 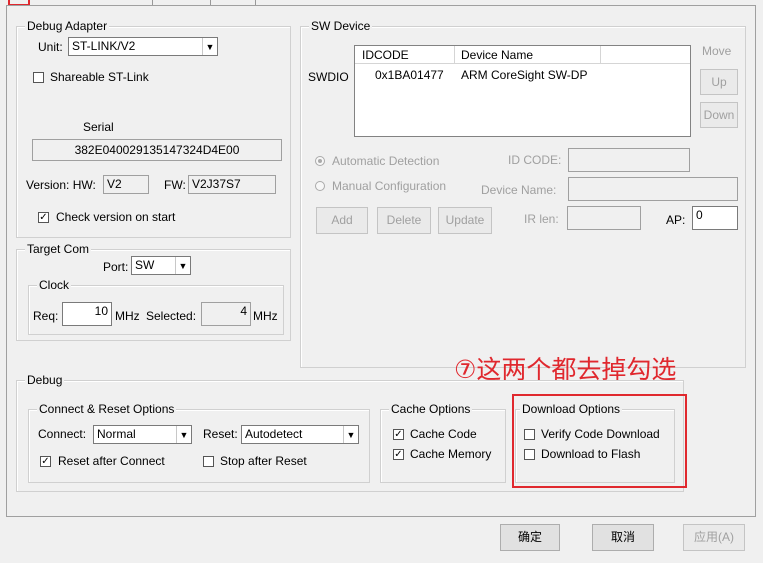 I want to click on serial-field: 382E040029135147324D4E00, so click(x=157, y=150).